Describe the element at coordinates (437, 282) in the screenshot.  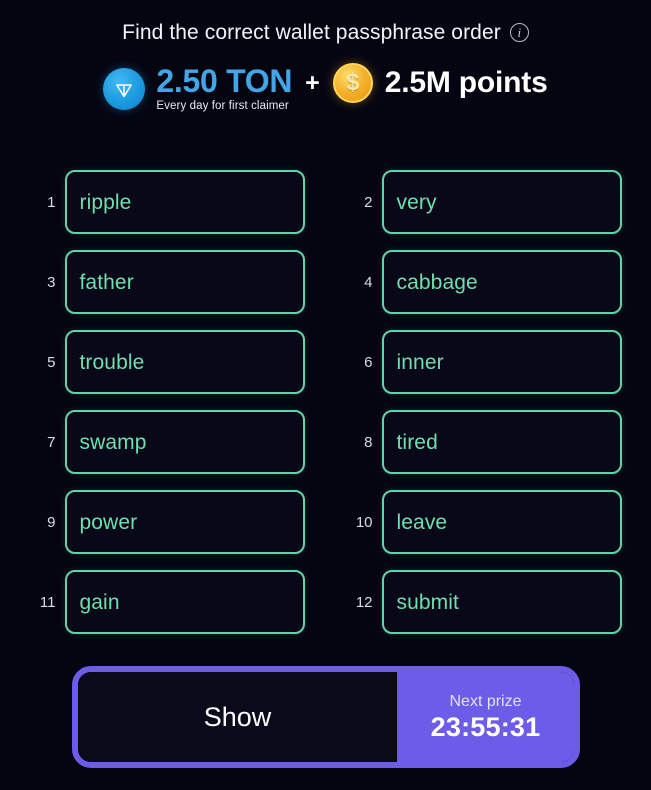
I see `word-text-4: cabbage` at that location.